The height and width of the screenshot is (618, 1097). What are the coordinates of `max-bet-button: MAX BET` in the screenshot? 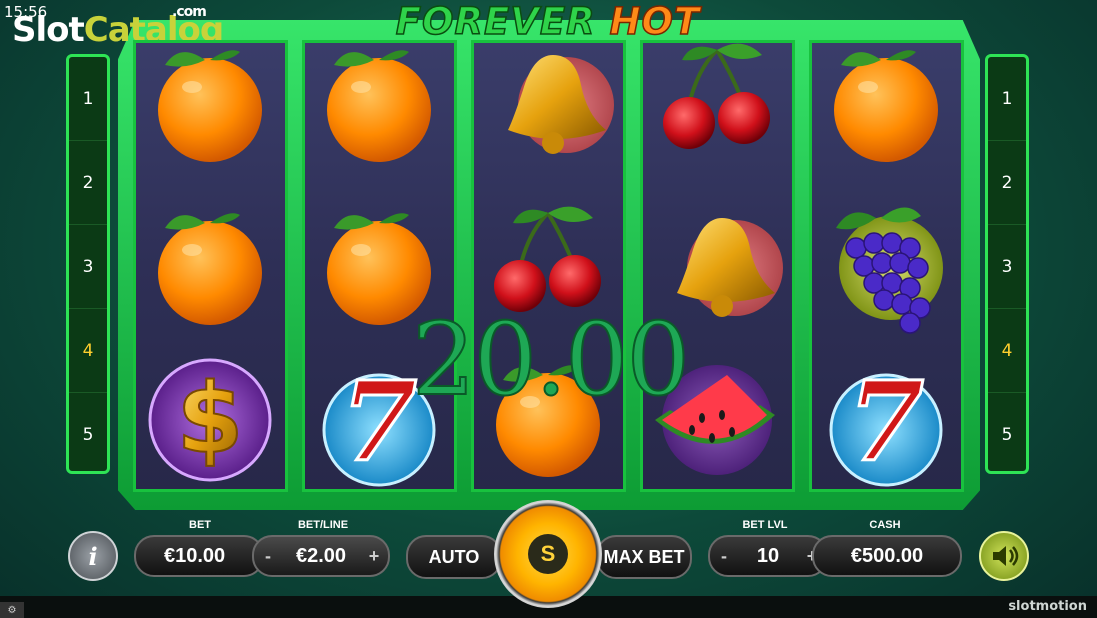 It's located at (644, 557).